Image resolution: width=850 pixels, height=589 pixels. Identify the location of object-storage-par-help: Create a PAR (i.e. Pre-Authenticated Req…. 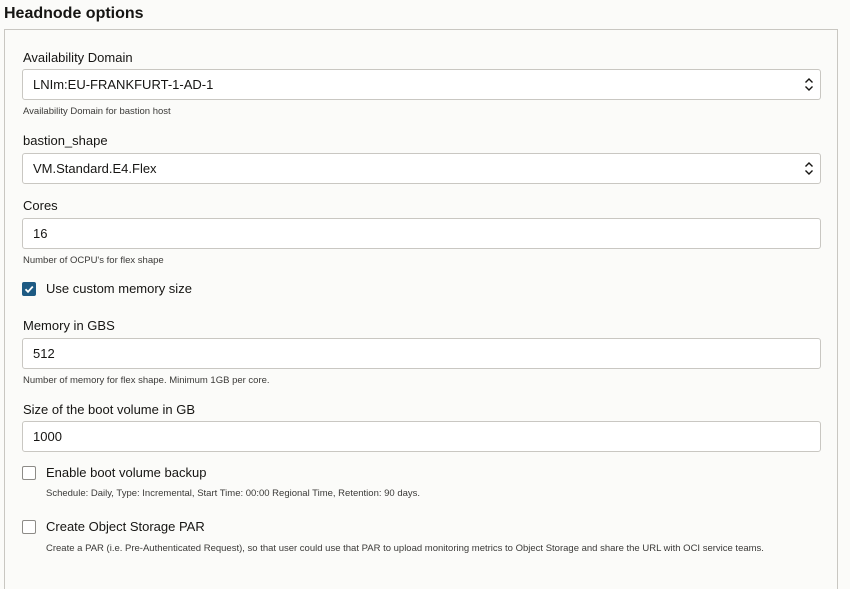
(405, 548).